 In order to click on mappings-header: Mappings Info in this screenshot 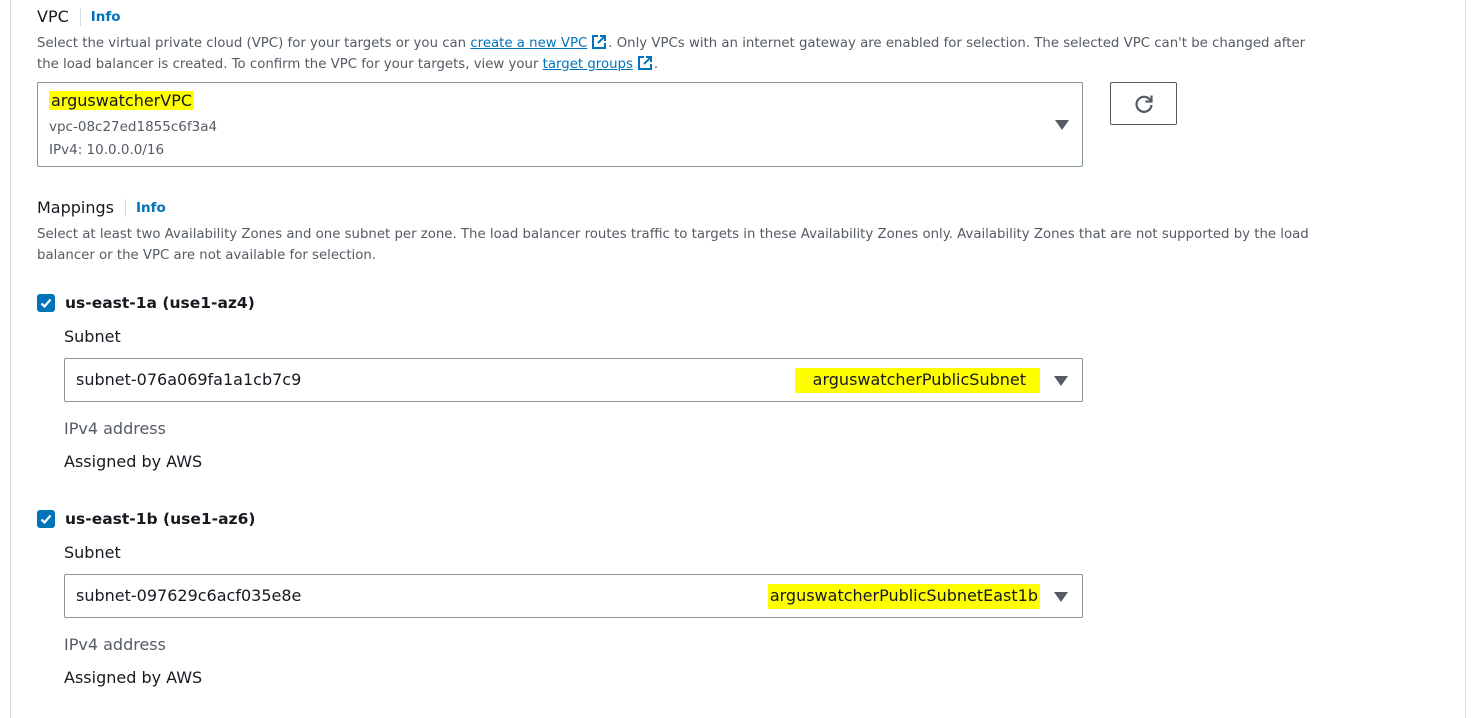, I will do `click(101, 207)`.